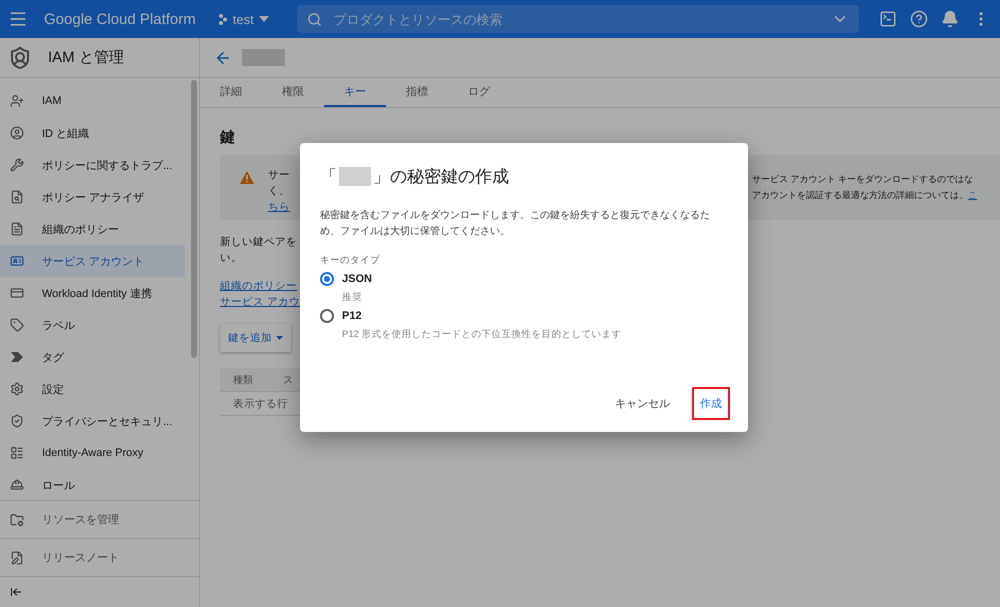 Image resolution: width=1000 pixels, height=607 pixels. Describe the element at coordinates (258, 286) in the screenshot. I see `policy-link: 組織のポリシー` at that location.